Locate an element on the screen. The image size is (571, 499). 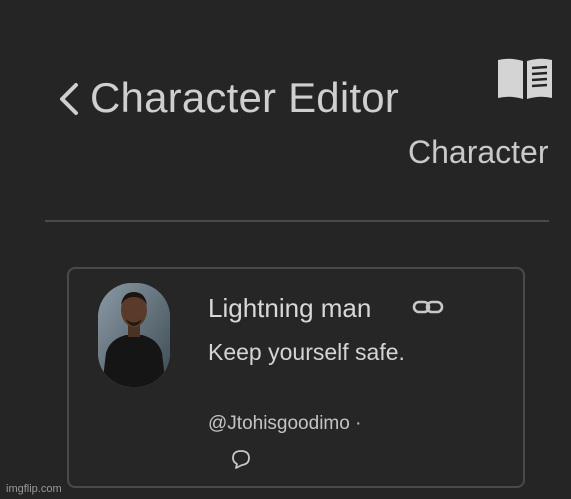
chat-bubble-icon is located at coordinates (241, 459).